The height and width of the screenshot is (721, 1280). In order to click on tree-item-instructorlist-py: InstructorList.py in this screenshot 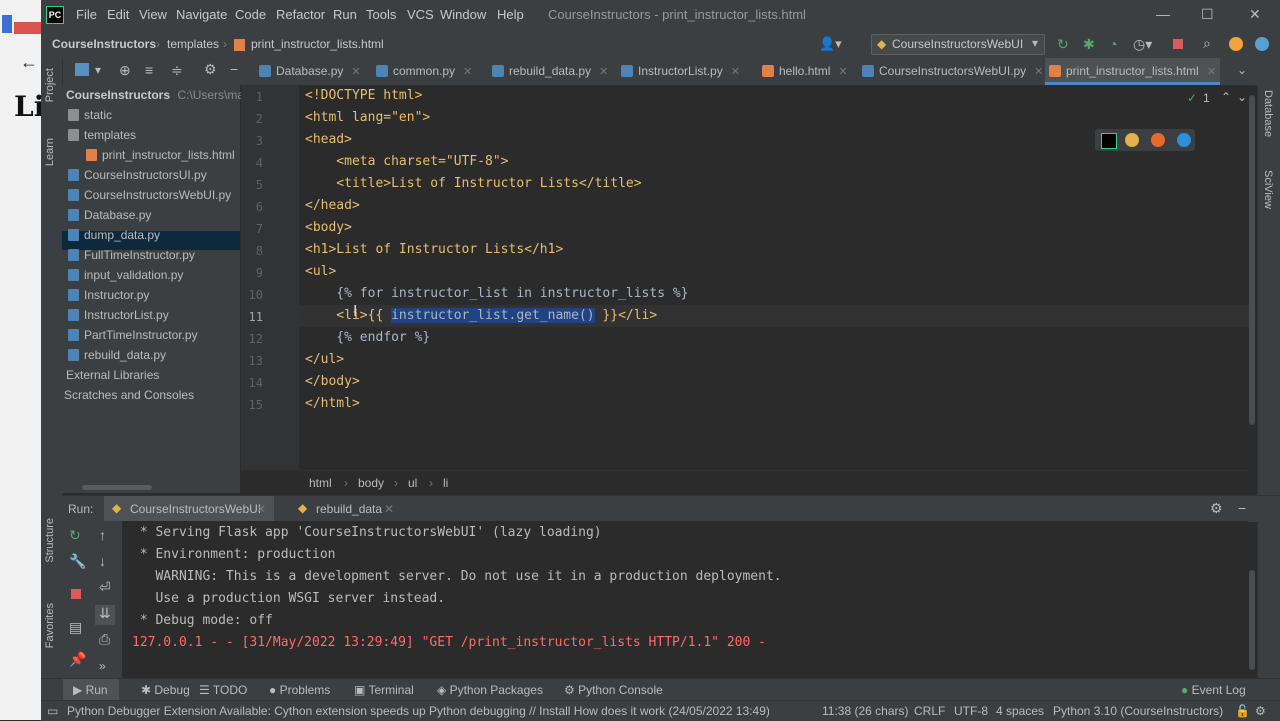, I will do `click(118, 315)`.